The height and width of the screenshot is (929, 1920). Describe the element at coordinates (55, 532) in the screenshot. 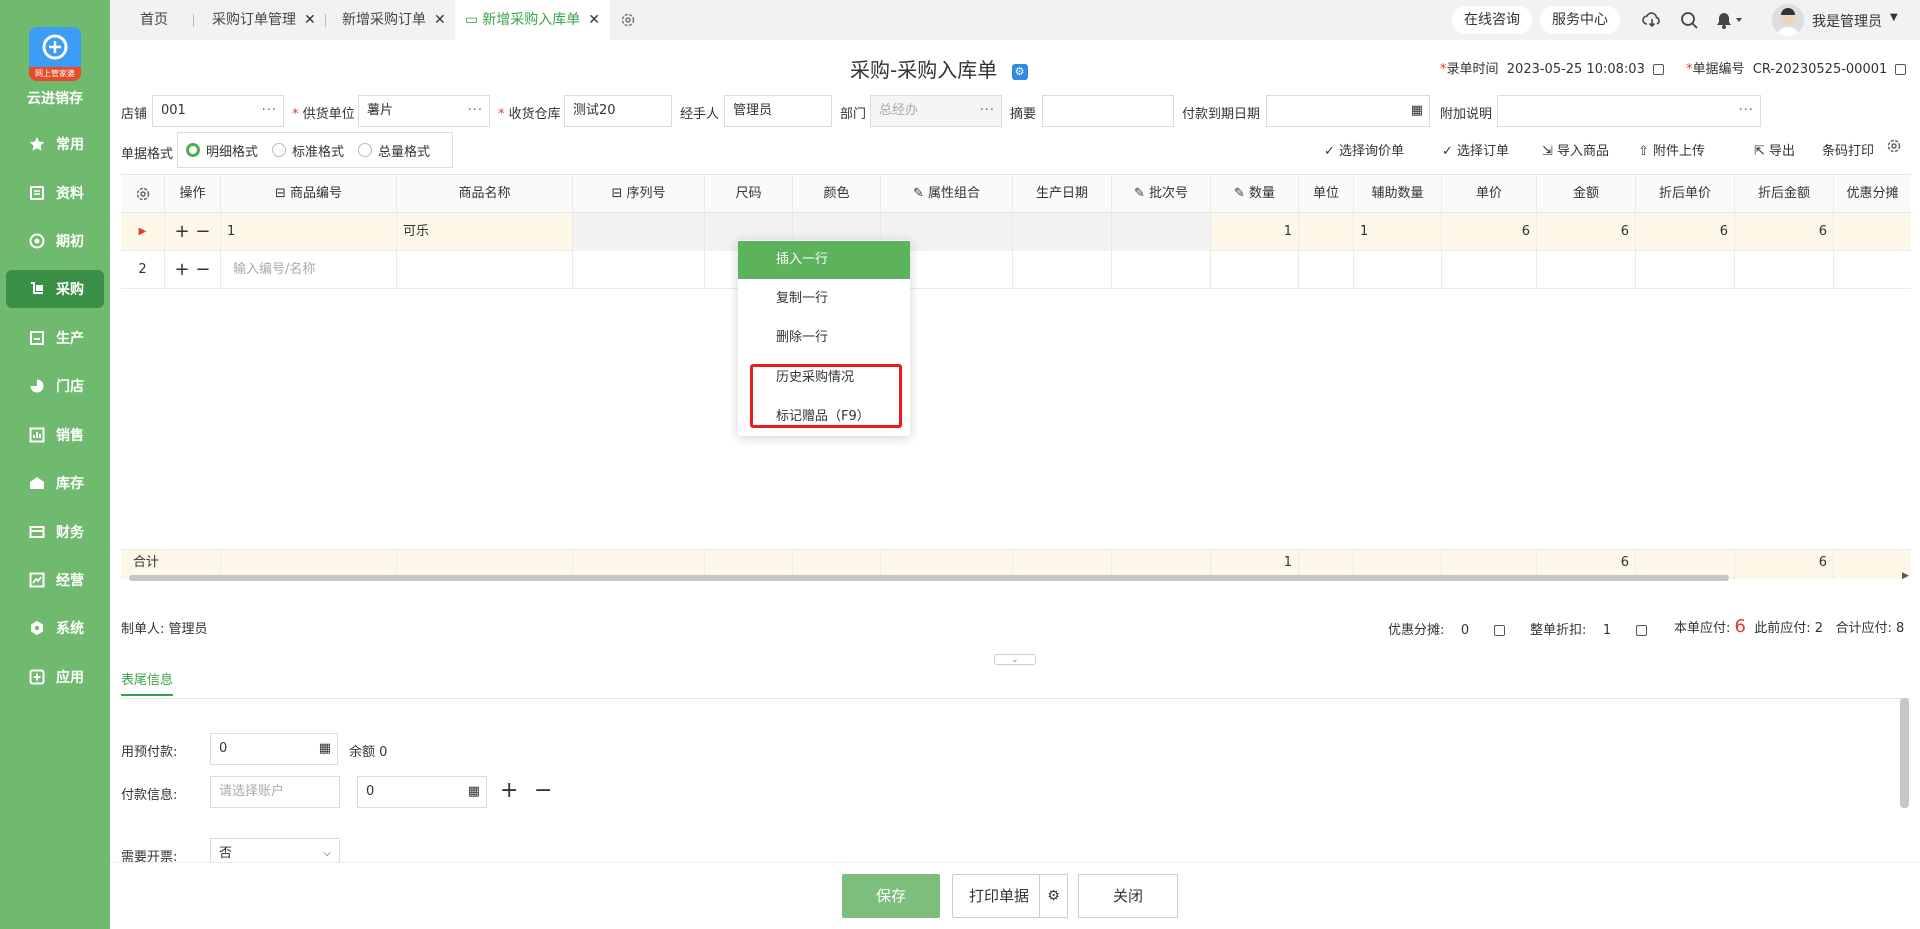

I see `sidebar-item-finance: 财务` at that location.